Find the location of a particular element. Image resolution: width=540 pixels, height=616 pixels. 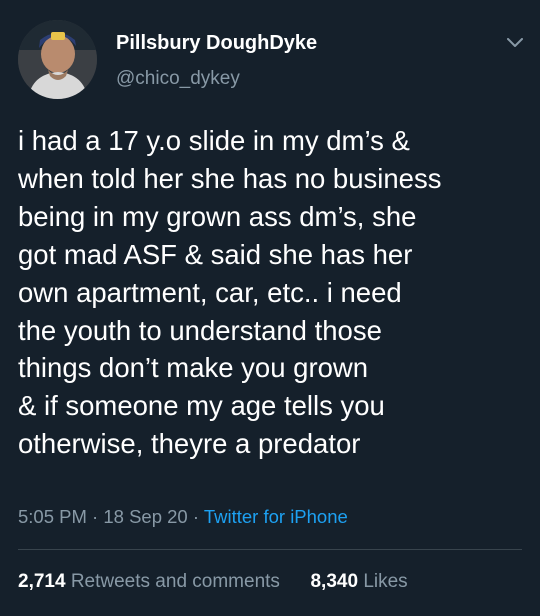

user-handle: @chico_dykey is located at coordinates (216, 79).